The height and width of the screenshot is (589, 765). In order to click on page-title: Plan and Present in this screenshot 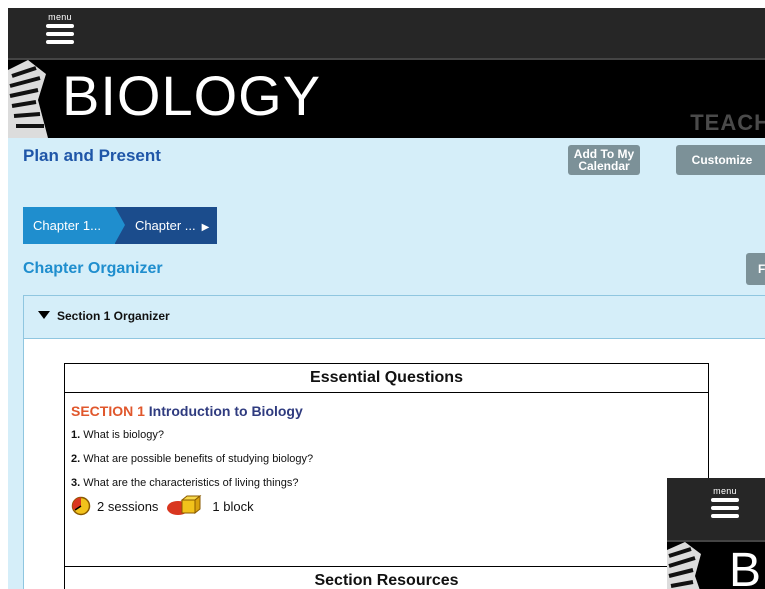, I will do `click(92, 155)`.